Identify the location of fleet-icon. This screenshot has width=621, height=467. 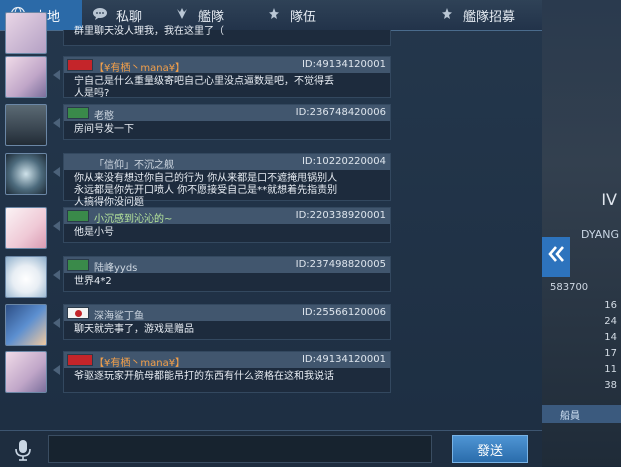
(182, 15).